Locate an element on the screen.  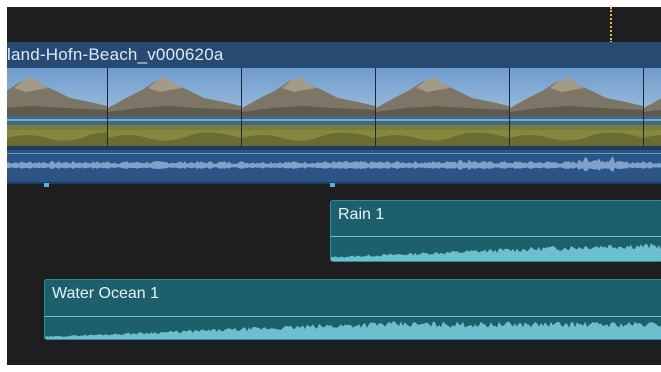
video-clip-audio-waveform is located at coordinates (334, 166).